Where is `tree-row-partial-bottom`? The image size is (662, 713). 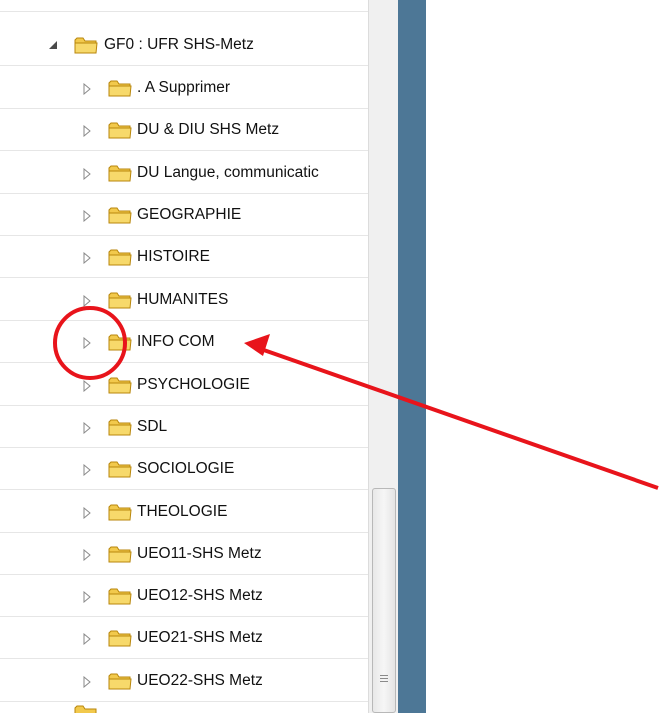
tree-row-partial-bottom is located at coordinates (184, 706).